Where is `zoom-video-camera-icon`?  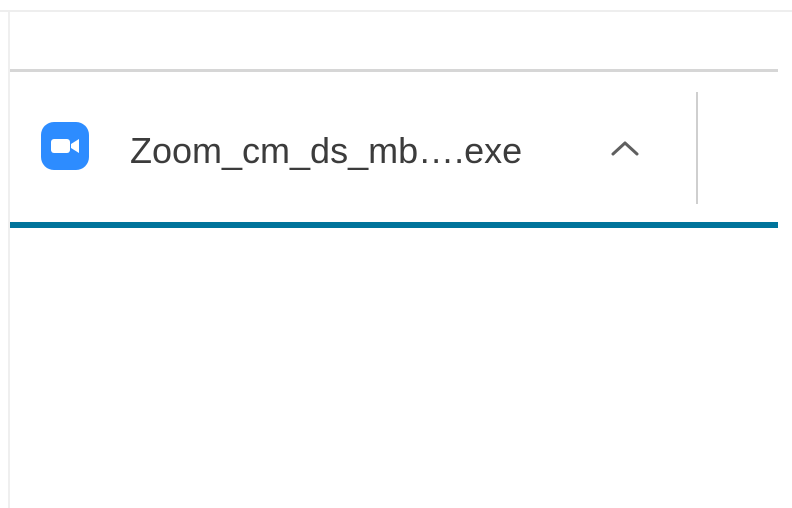 zoom-video-camera-icon is located at coordinates (65, 146).